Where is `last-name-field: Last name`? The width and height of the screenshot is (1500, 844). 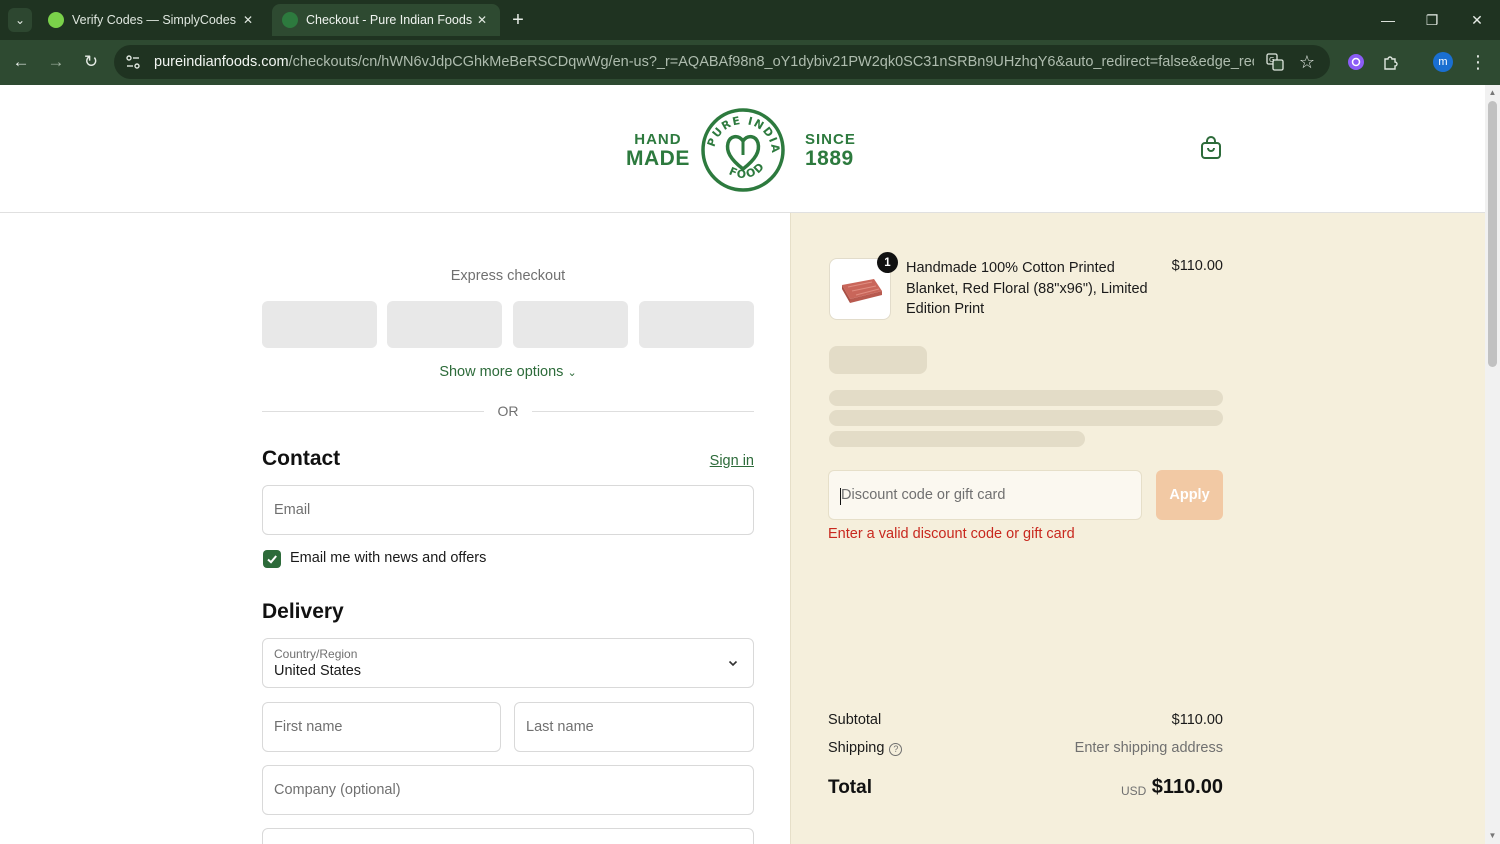
last-name-field: Last name is located at coordinates (634, 727).